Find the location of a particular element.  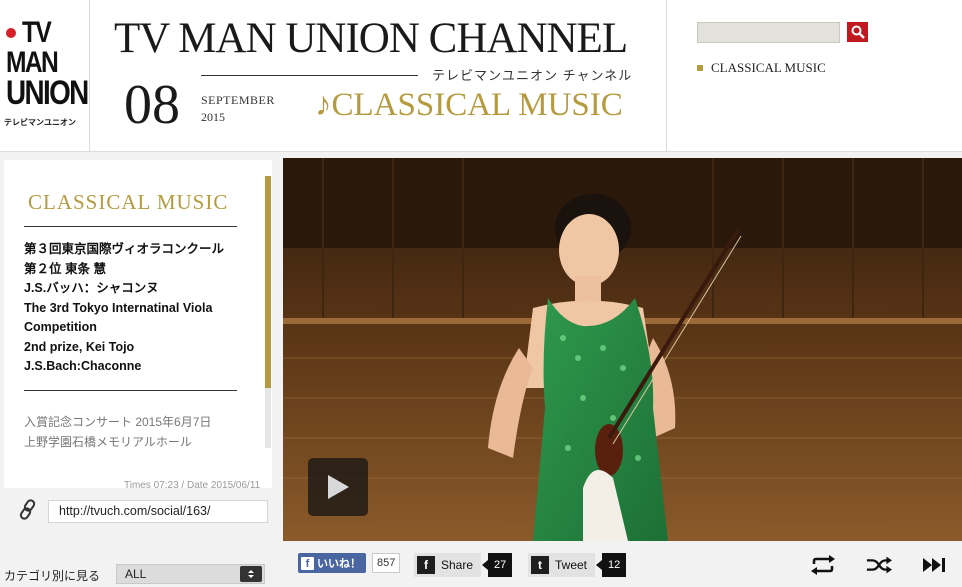

header-right: CLASSICAL MUSIC is located at coordinates (814, 76).